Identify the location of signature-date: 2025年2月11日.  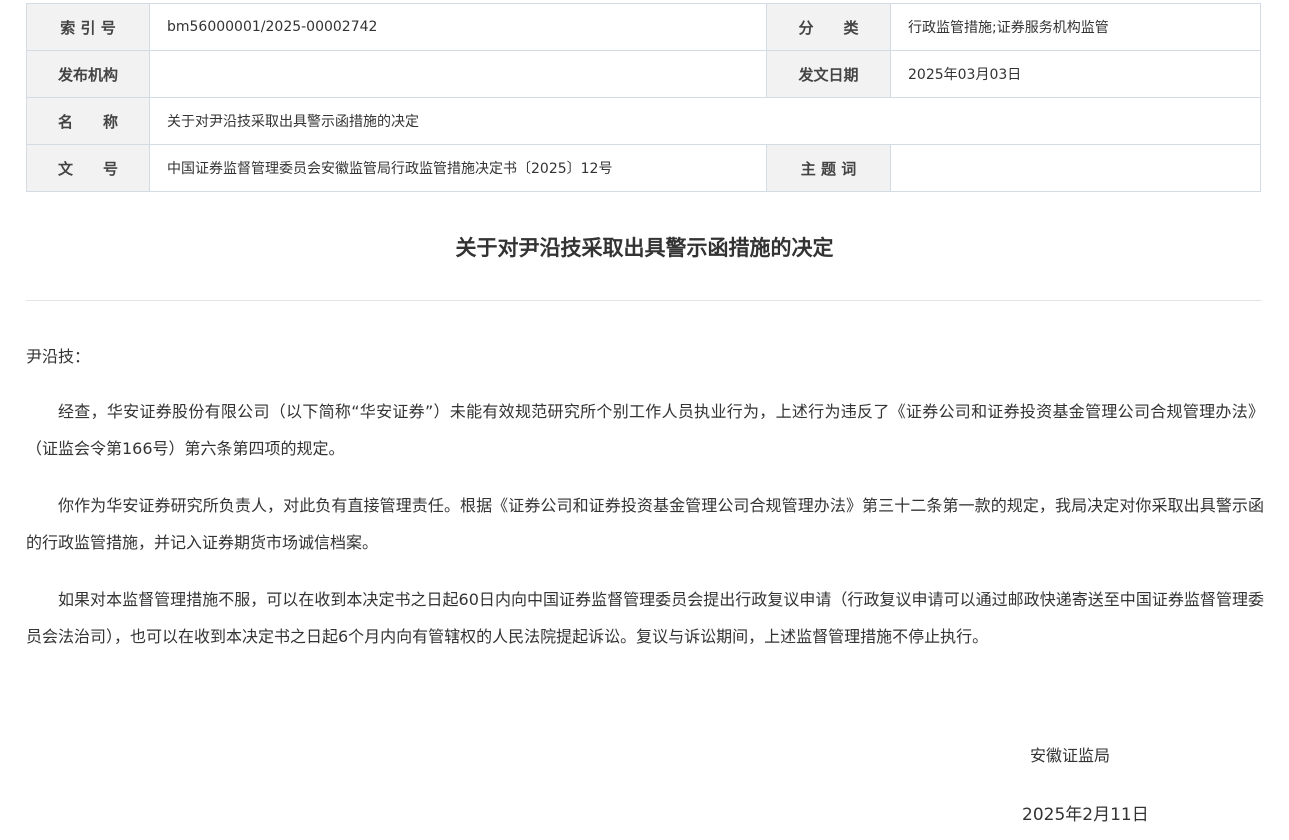
(1085, 815).